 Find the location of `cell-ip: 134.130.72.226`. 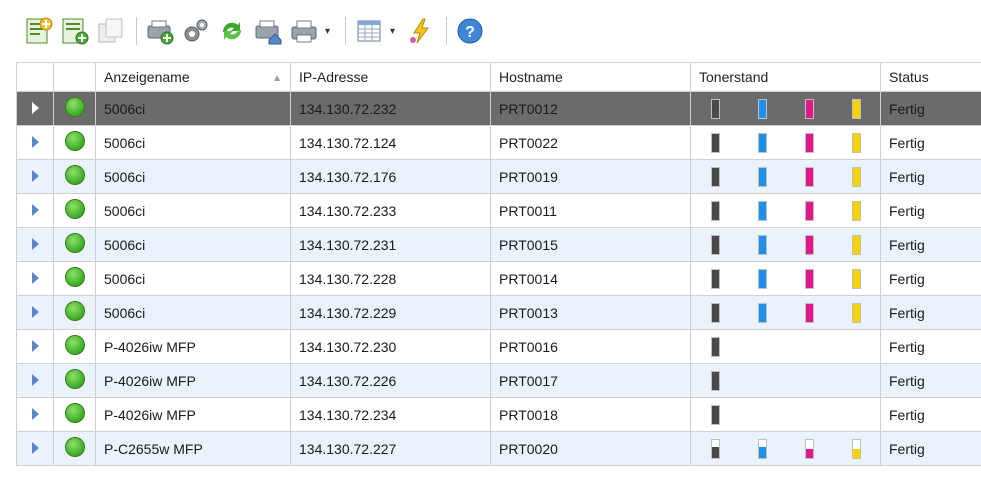

cell-ip: 134.130.72.226 is located at coordinates (390, 380).